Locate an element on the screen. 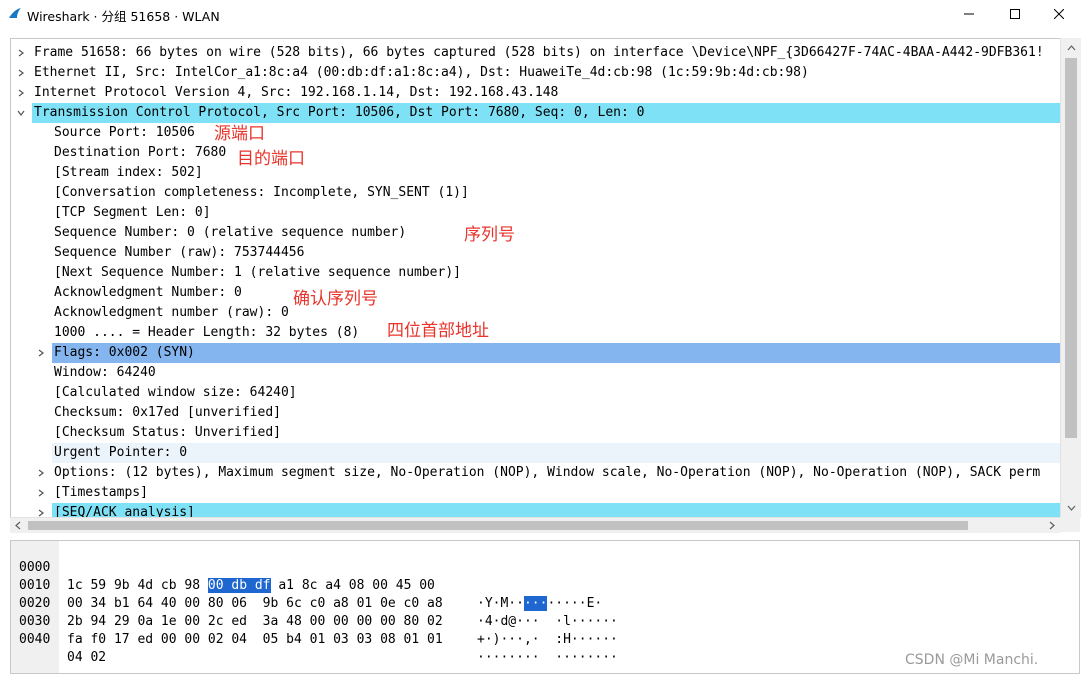 This screenshot has width=1082, height=677. tree-row-ack-number: Acknowledgment Number: 0 is located at coordinates (536, 293).